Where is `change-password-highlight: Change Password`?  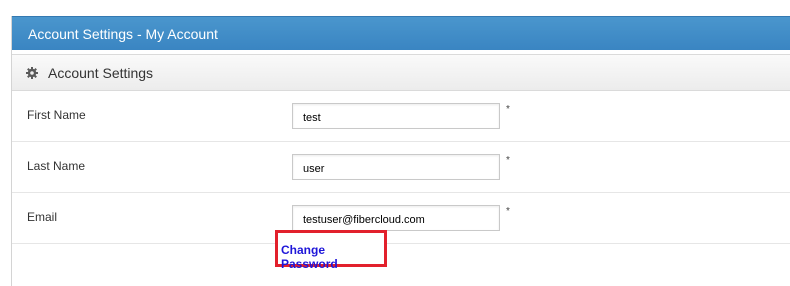
change-password-highlight: Change Password is located at coordinates (331, 250).